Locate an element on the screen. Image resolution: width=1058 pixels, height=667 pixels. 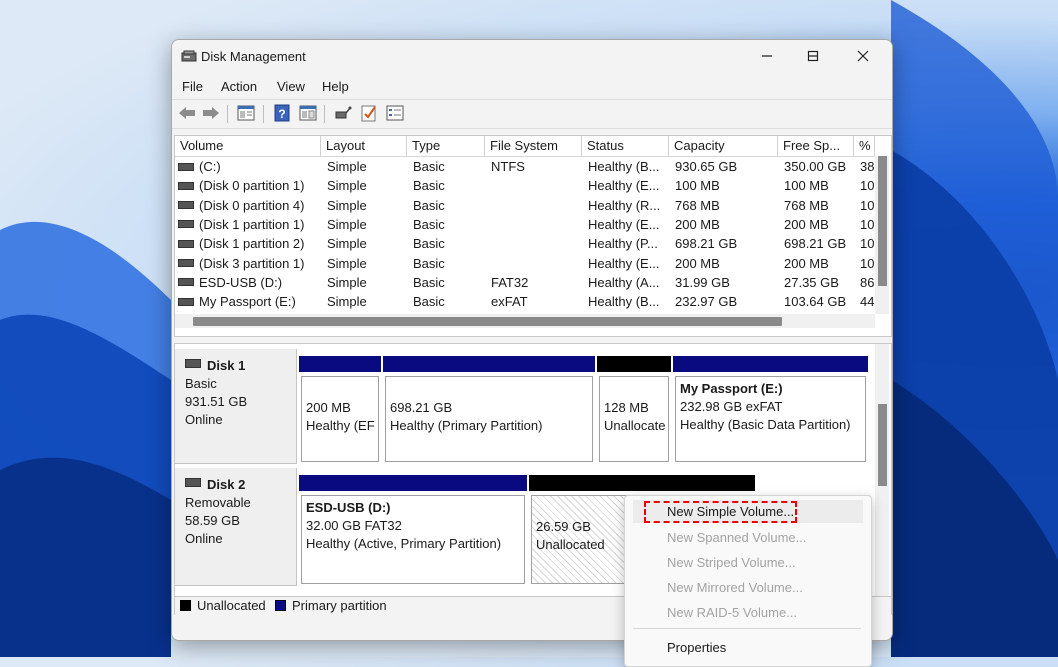
close-icon is located at coordinates (863, 56).